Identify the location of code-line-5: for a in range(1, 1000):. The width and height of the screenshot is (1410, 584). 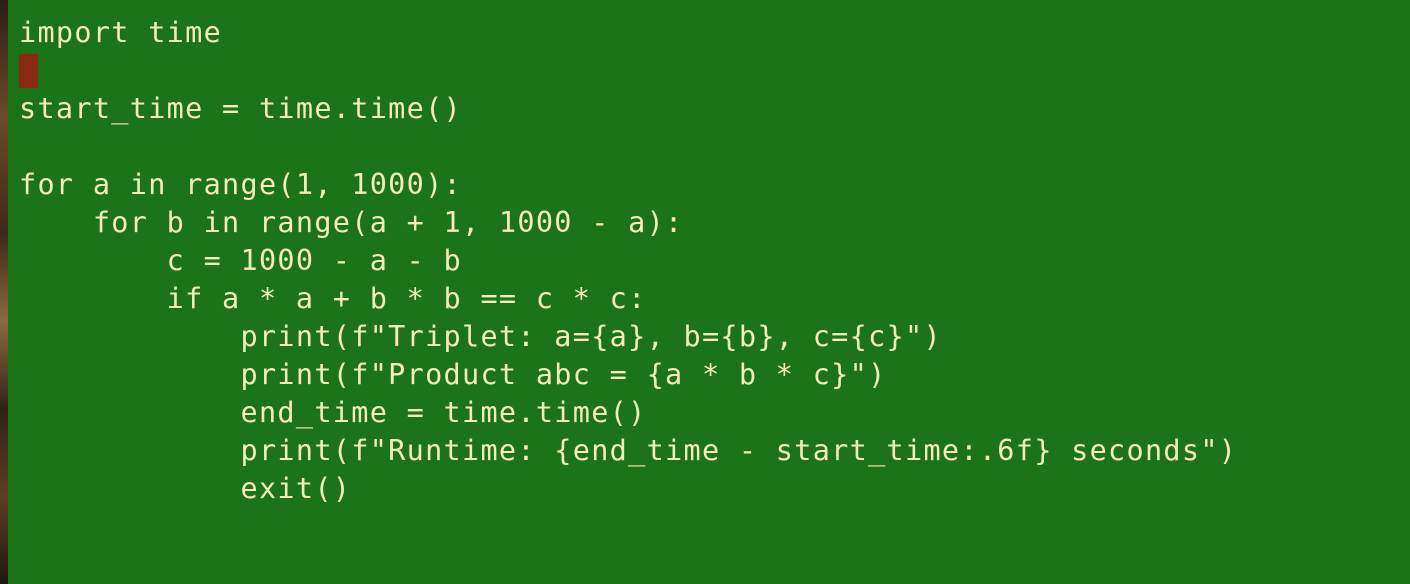
(241, 184).